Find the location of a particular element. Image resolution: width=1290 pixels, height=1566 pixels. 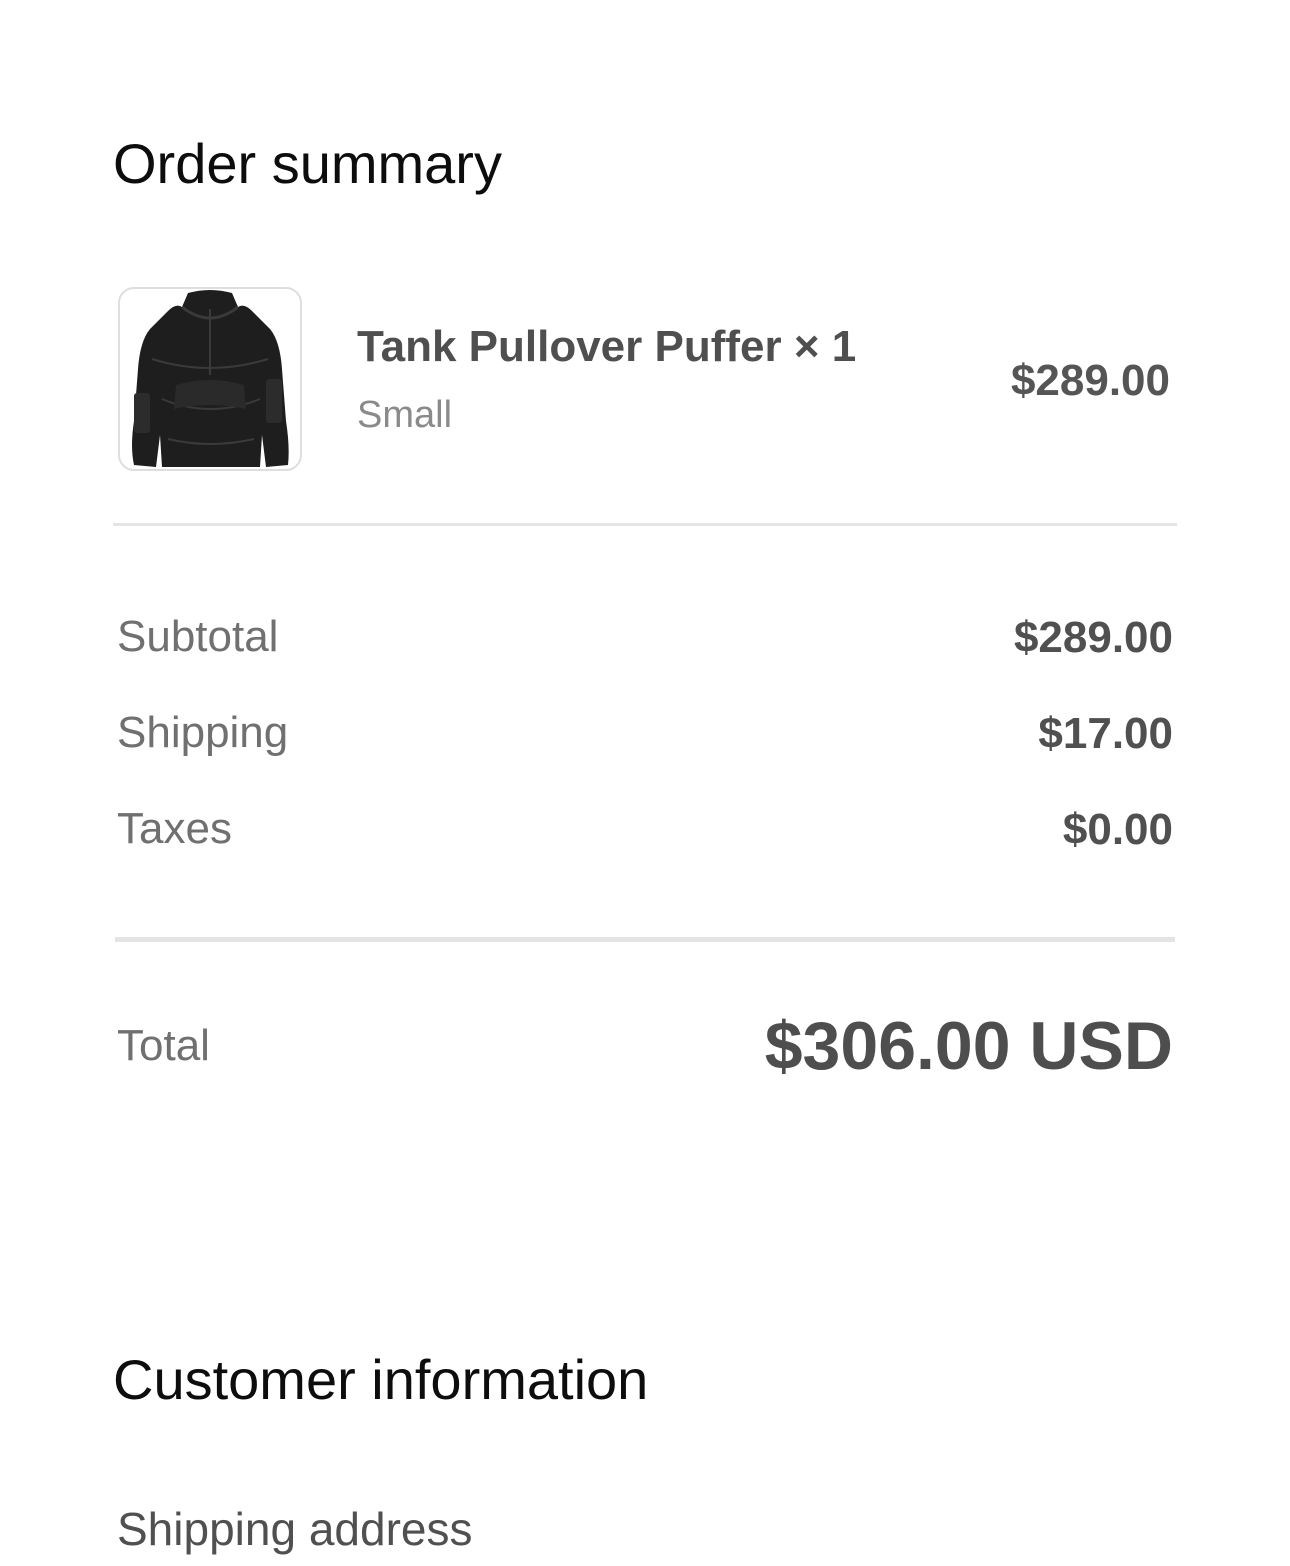

product-thumbnail is located at coordinates (210, 379).